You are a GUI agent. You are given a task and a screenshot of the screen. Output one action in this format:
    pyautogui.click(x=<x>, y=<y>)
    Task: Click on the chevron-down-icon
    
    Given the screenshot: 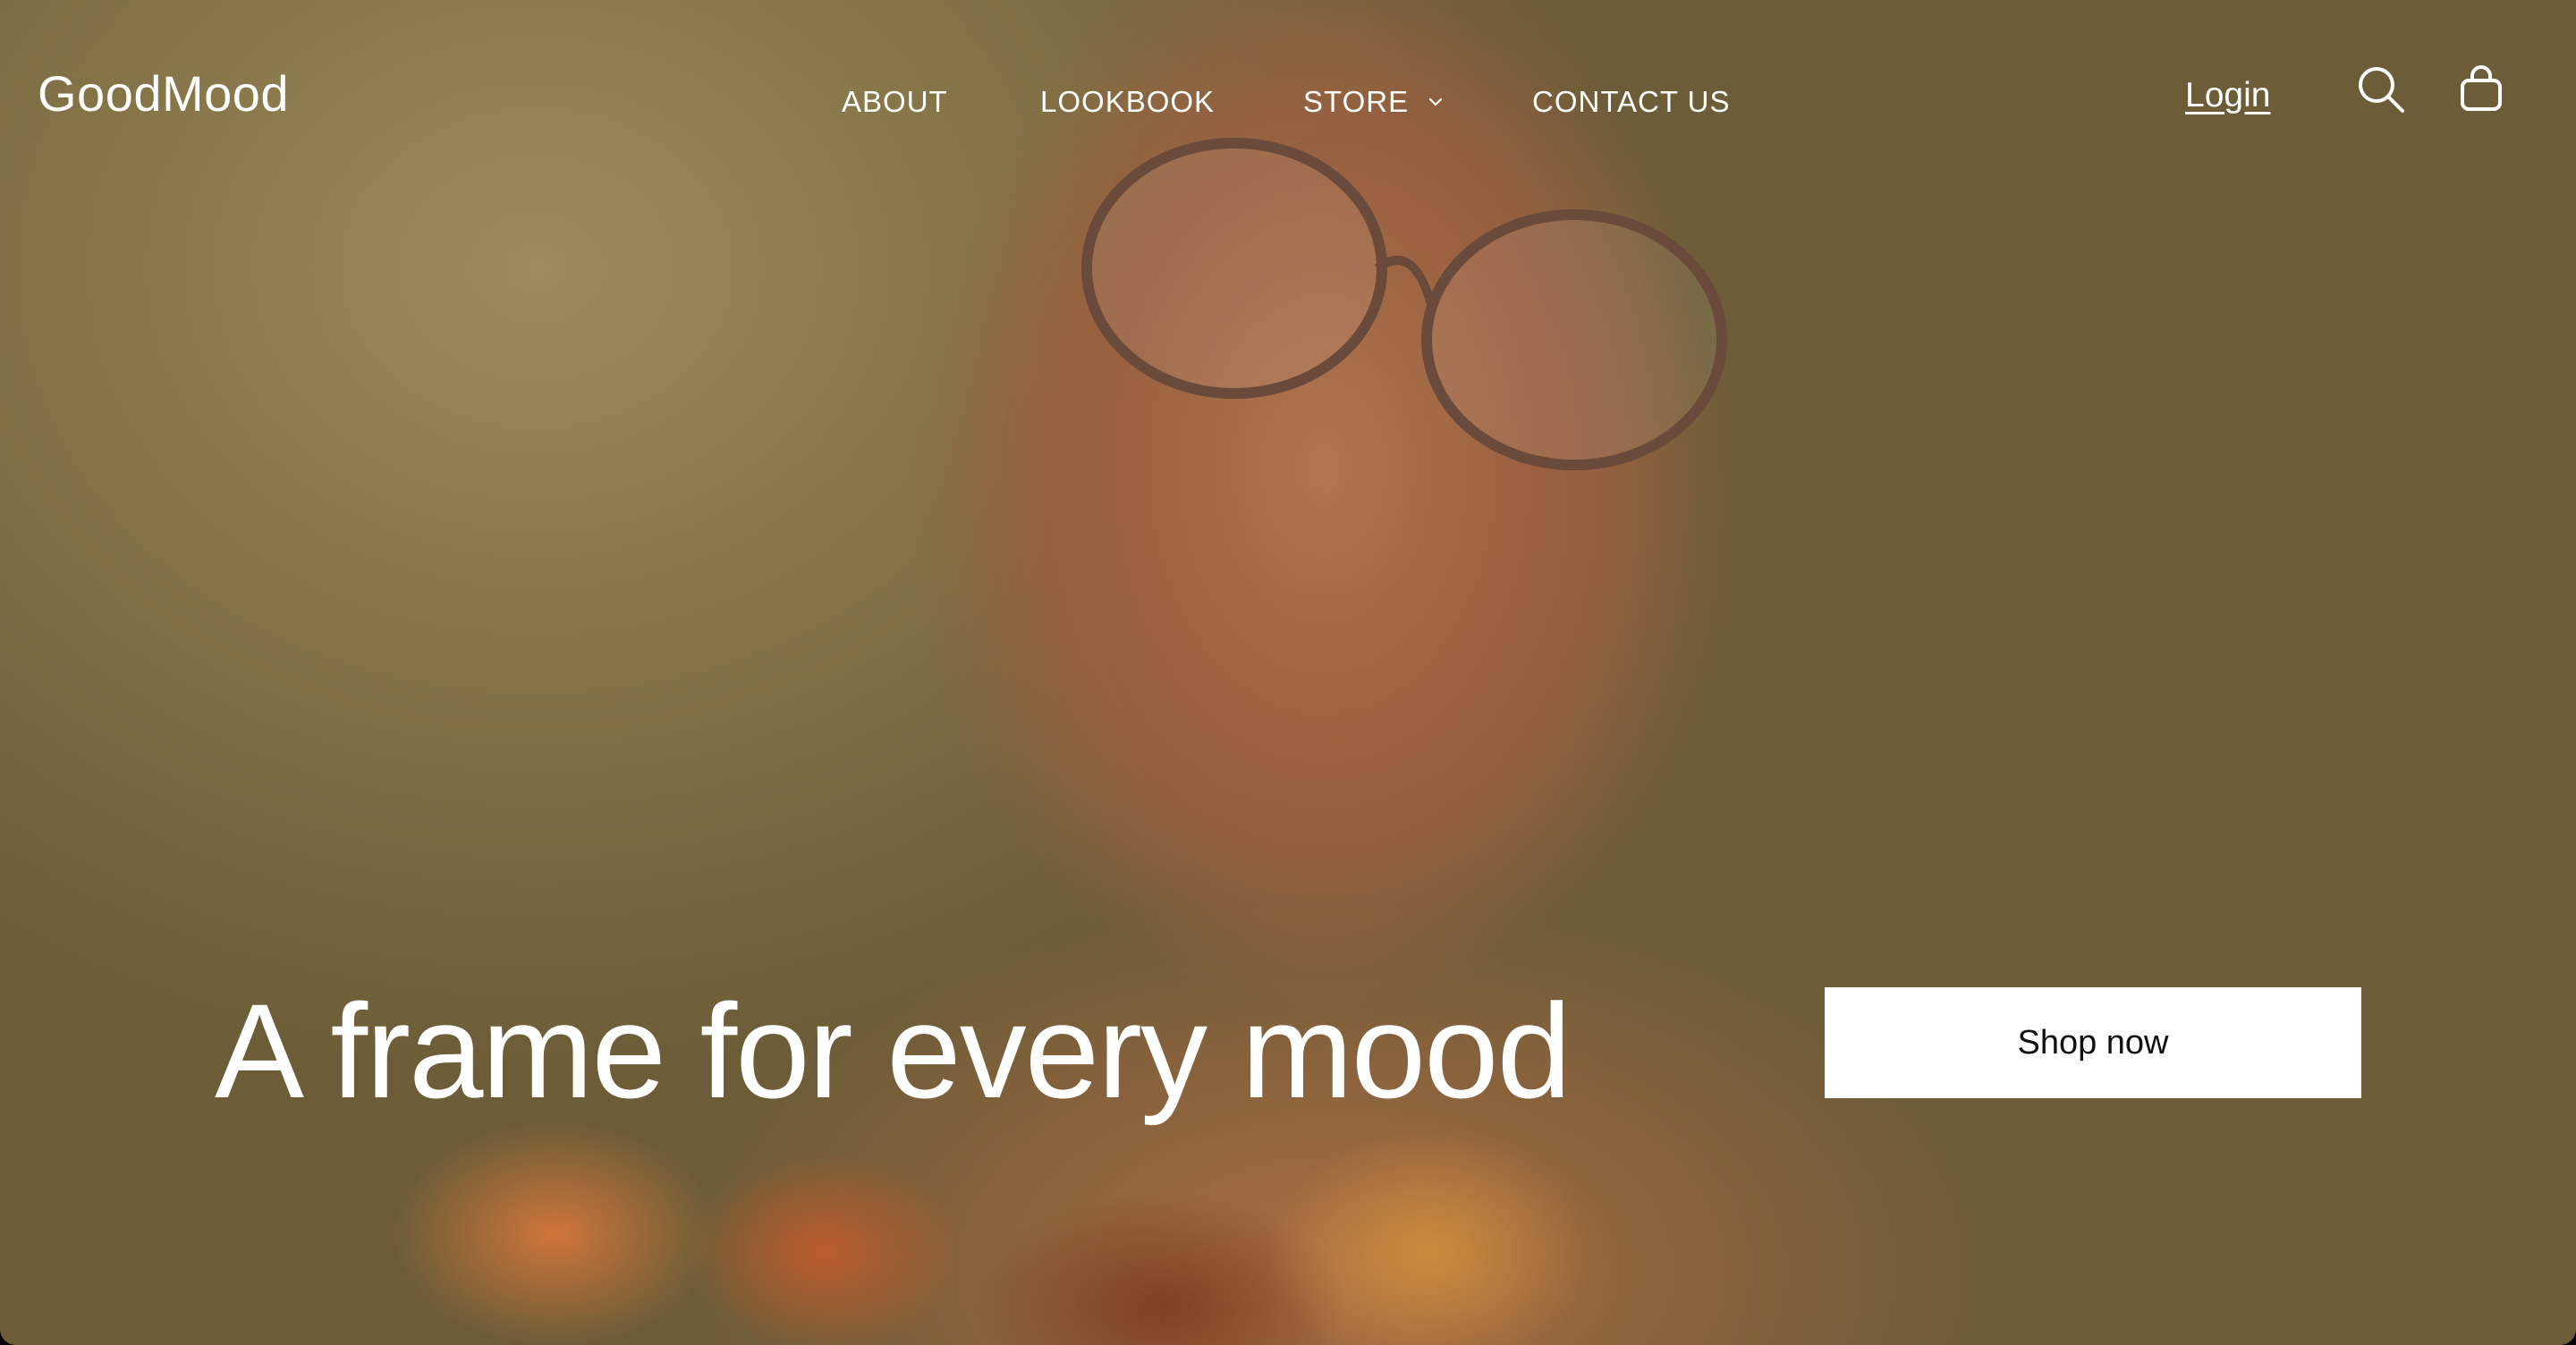 What is the action you would take?
    pyautogui.click(x=1435, y=101)
    